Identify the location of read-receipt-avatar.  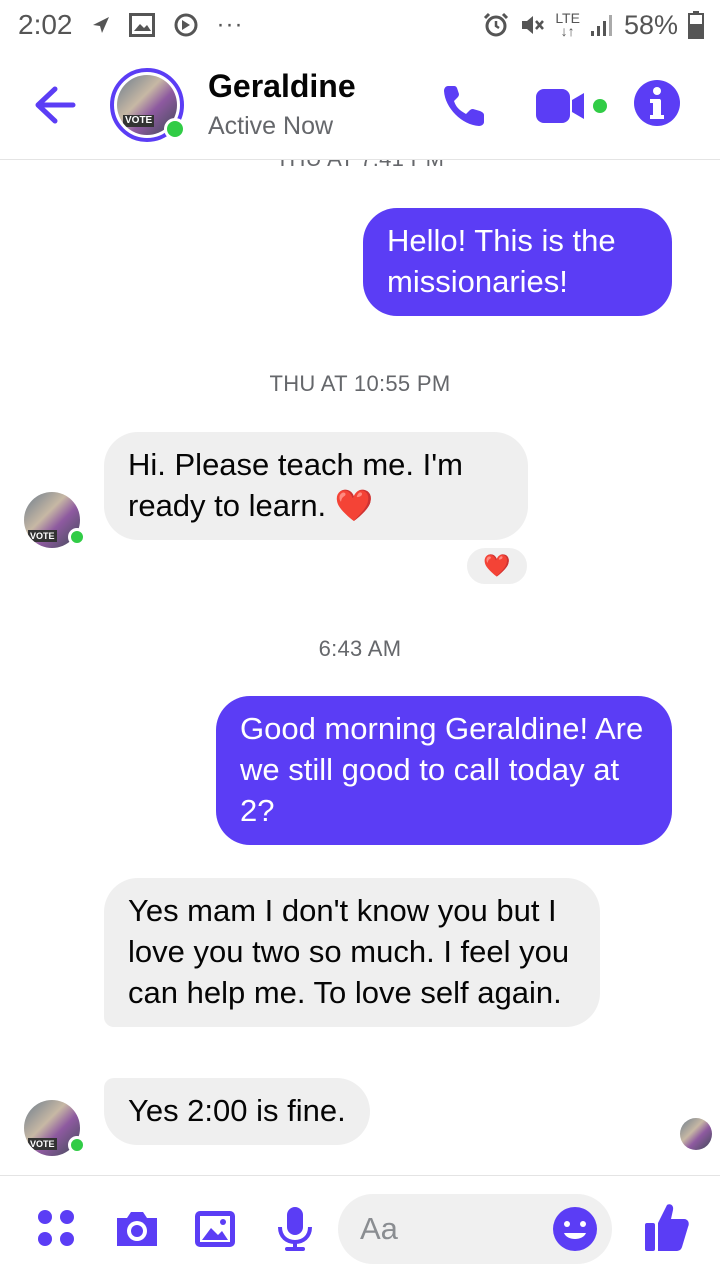
(696, 1134).